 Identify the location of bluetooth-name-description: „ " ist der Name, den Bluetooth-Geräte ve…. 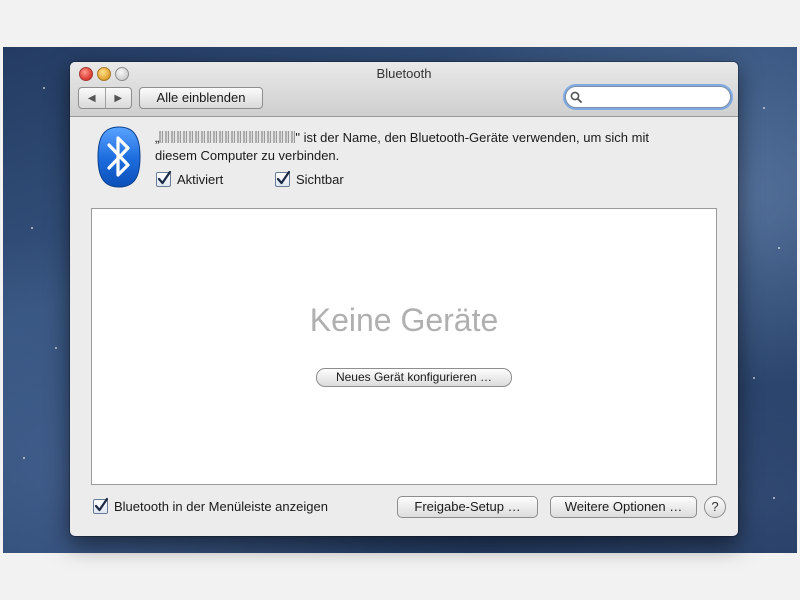
(435, 147).